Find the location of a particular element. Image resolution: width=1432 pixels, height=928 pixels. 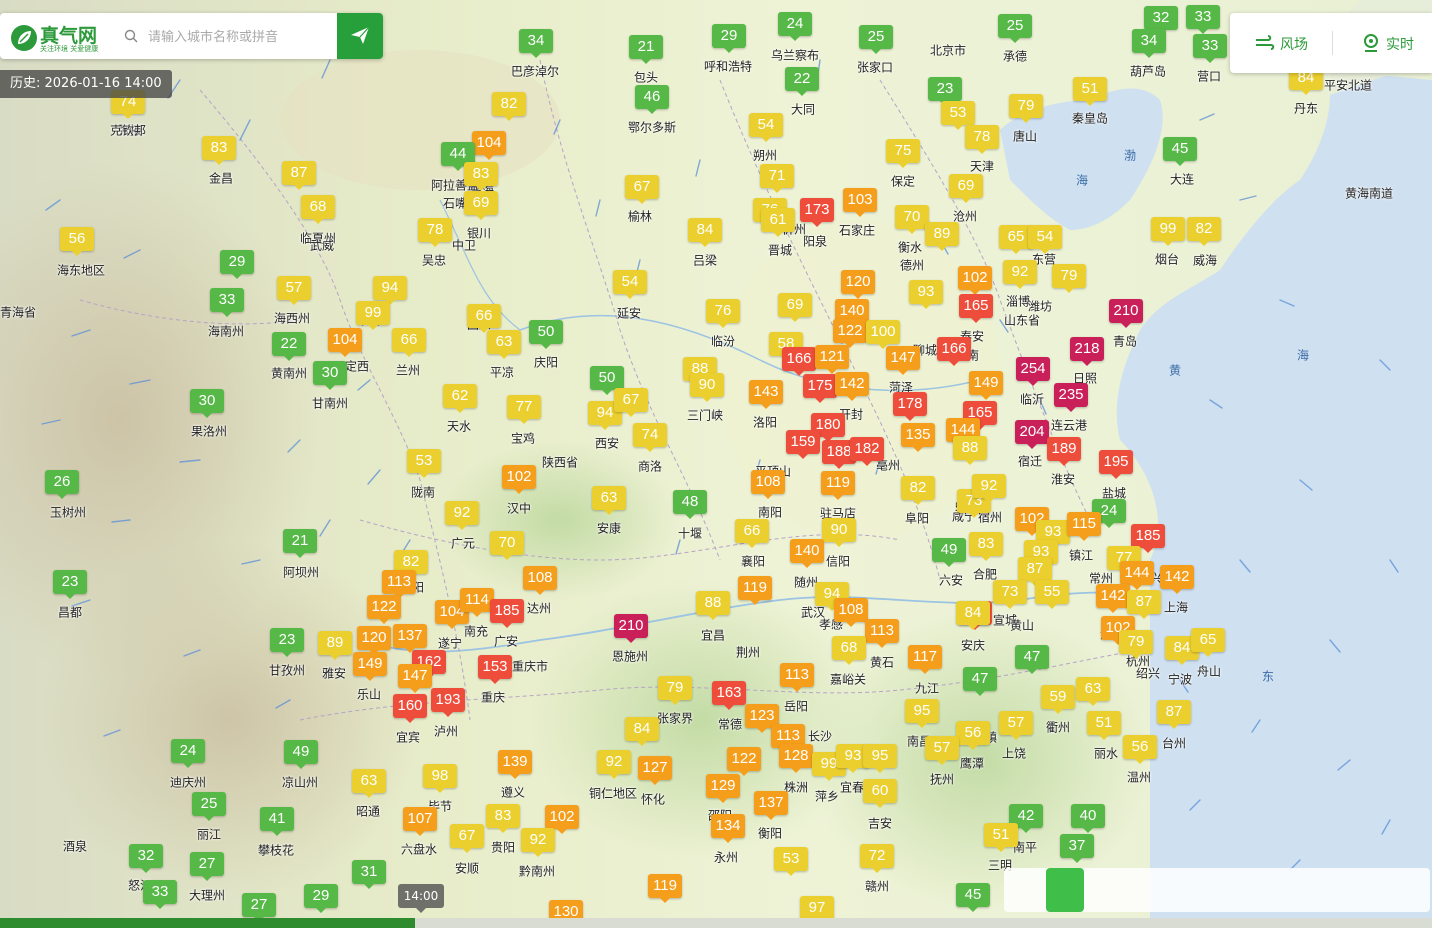

aqi-marker: 98 is located at coordinates (440, 778).